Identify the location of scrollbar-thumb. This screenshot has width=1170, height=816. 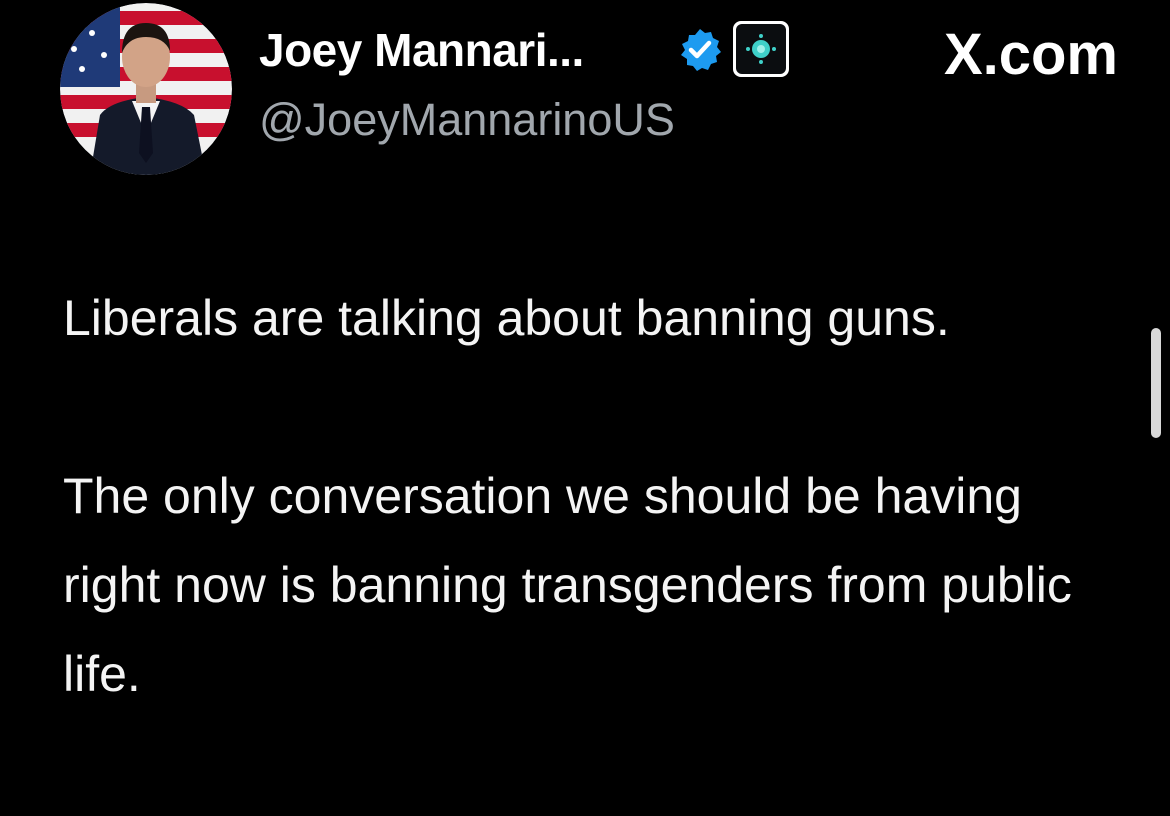
(1156, 383).